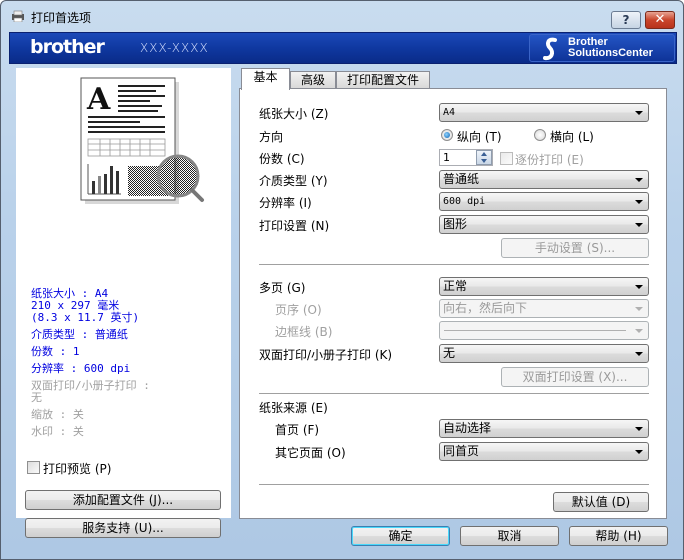  What do you see at coordinates (660, 20) in the screenshot?
I see `close-button: ✕` at bounding box center [660, 20].